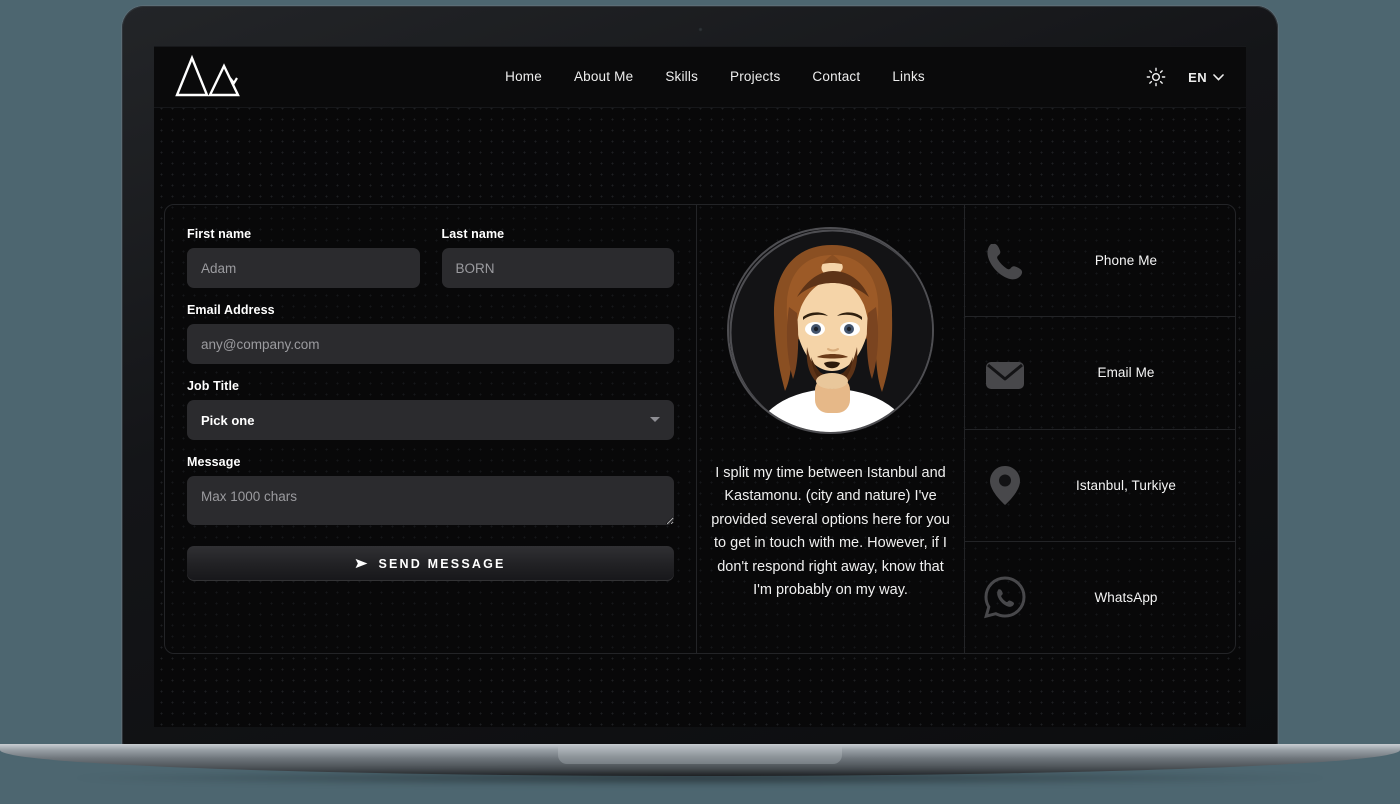 The height and width of the screenshot is (804, 1400). I want to click on first-name-input, so click(303, 268).